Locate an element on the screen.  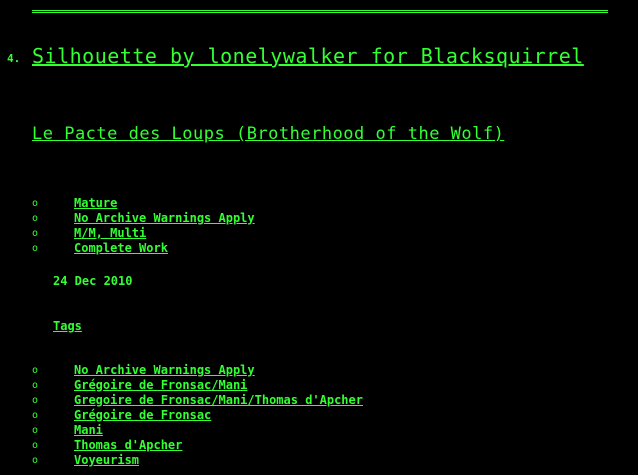
list-item: o Grégoire de Fronsac/Mani is located at coordinates (197, 385).